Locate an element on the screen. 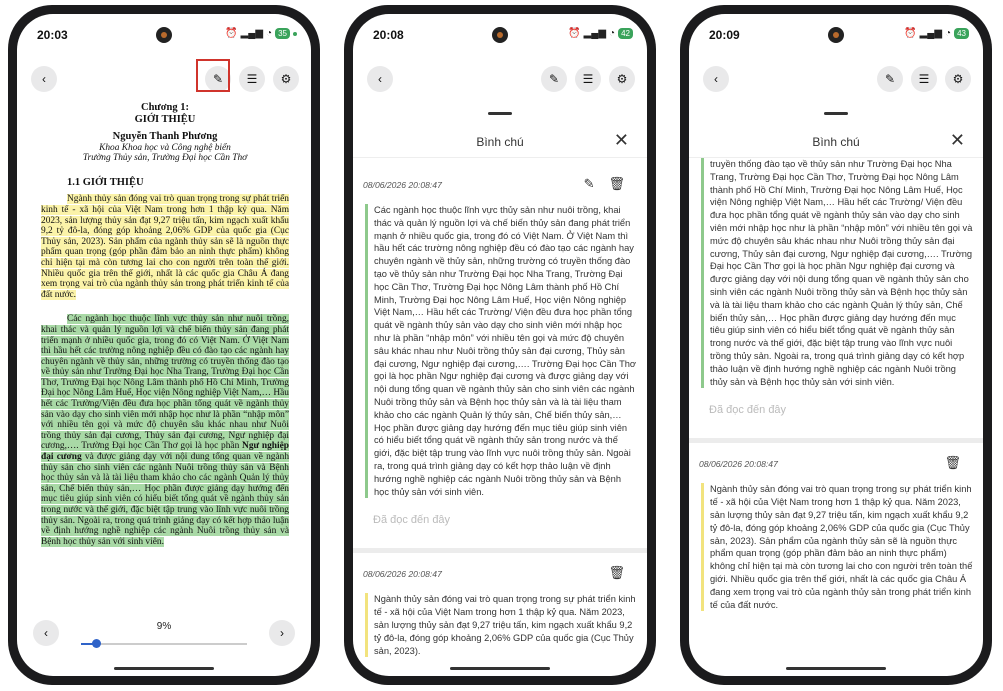 The width and height of the screenshot is (1003, 691). faculty-name: Khoa Khoa học và Công nghệ biển is located at coordinates (165, 147).